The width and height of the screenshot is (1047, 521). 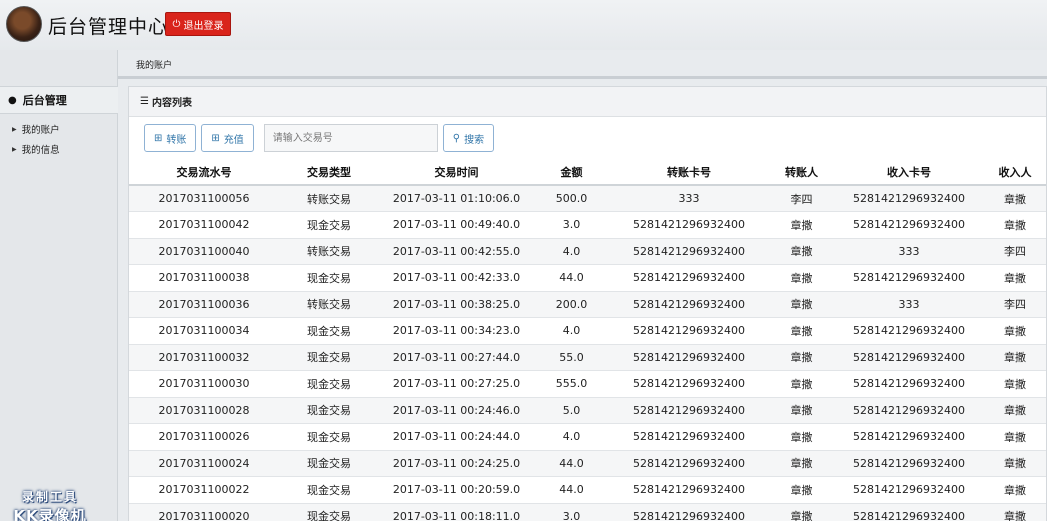 What do you see at coordinates (571, 437) in the screenshot?
I see `table-cell: 4.0` at bounding box center [571, 437].